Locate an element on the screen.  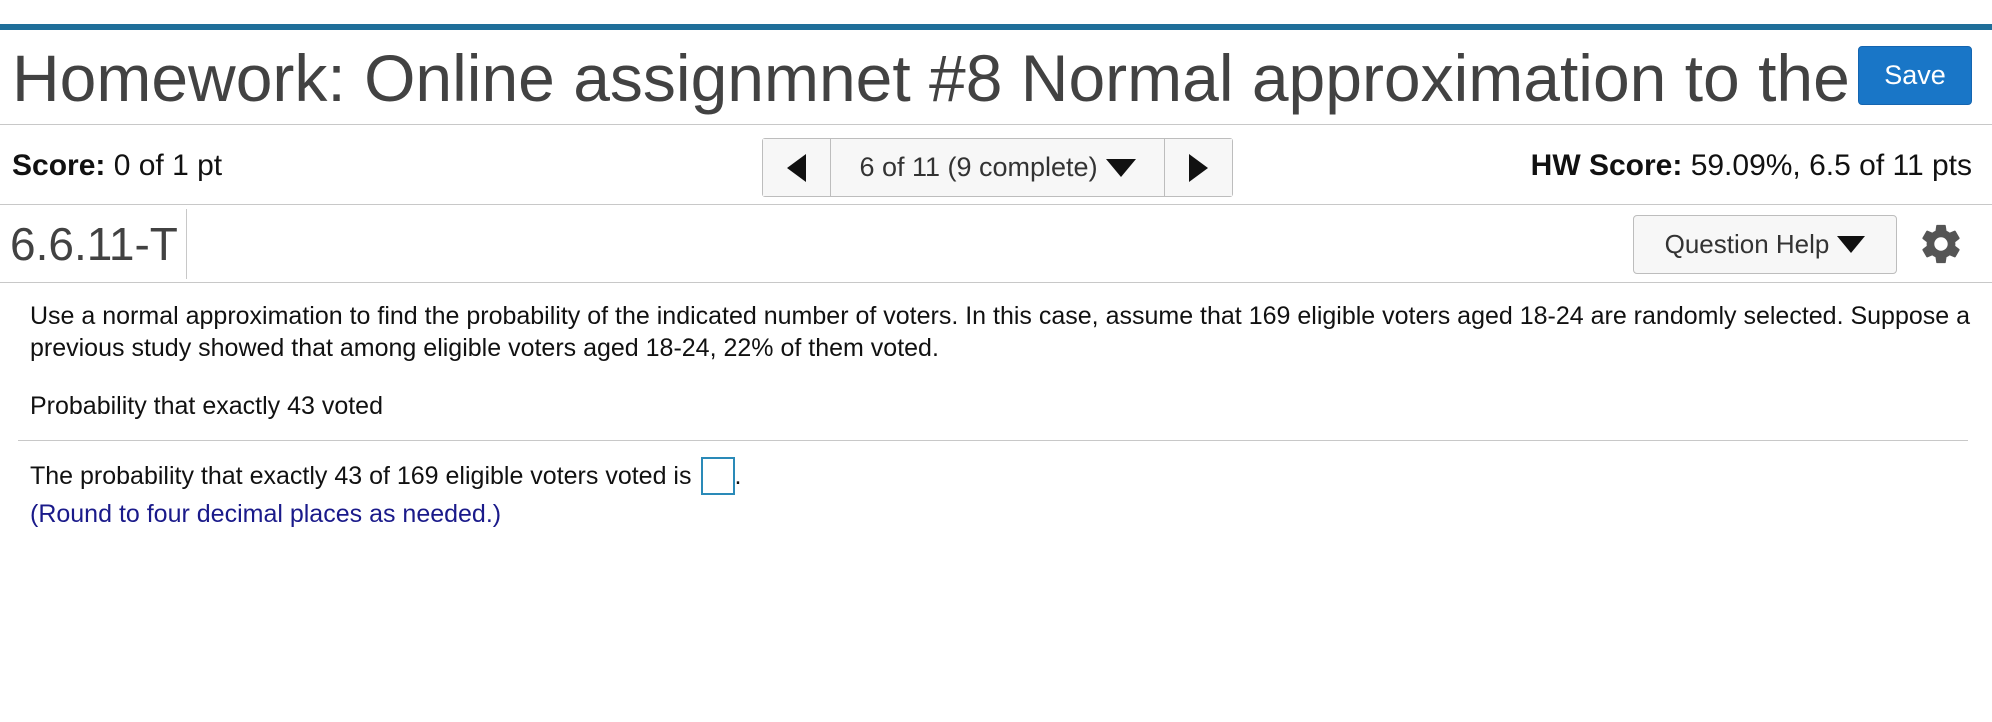
answer-input is located at coordinates (717, 476).